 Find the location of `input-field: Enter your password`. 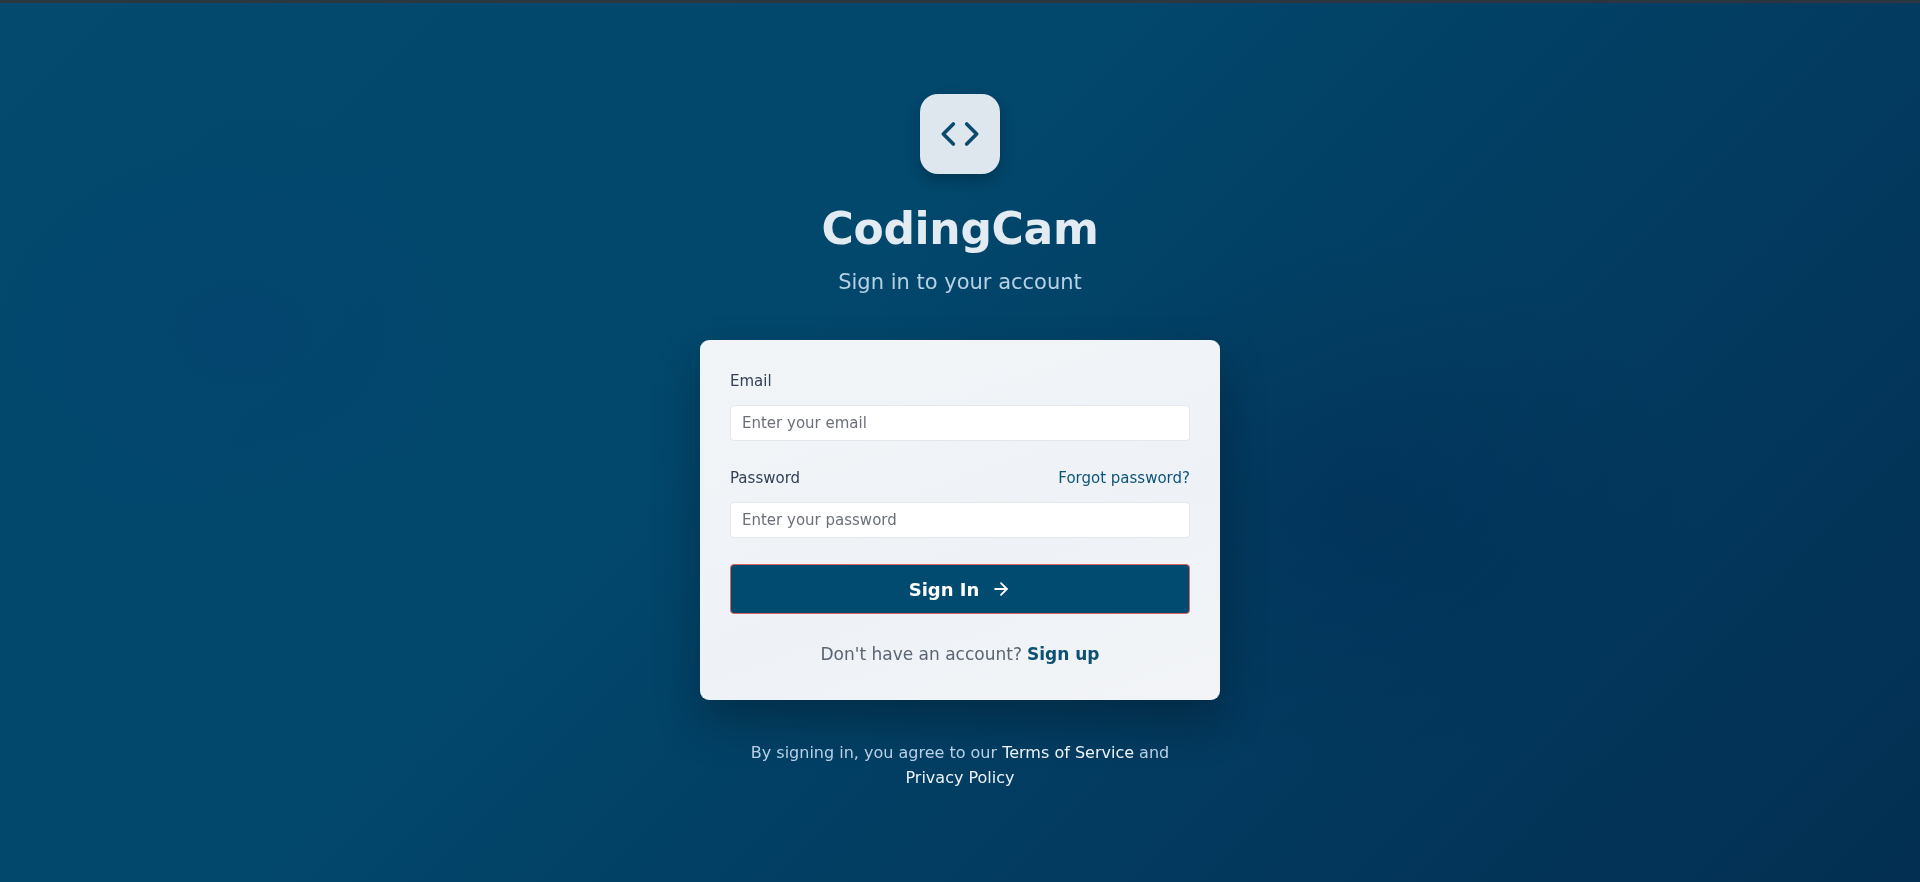

input-field: Enter your password is located at coordinates (960, 520).